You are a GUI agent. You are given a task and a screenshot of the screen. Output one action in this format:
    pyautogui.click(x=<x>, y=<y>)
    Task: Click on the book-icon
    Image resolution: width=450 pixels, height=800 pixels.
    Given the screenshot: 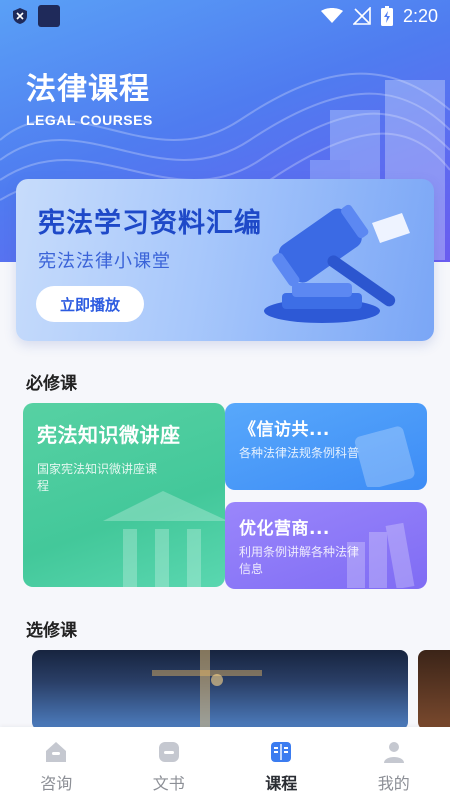 What is the action you would take?
    pyautogui.click(x=281, y=752)
    